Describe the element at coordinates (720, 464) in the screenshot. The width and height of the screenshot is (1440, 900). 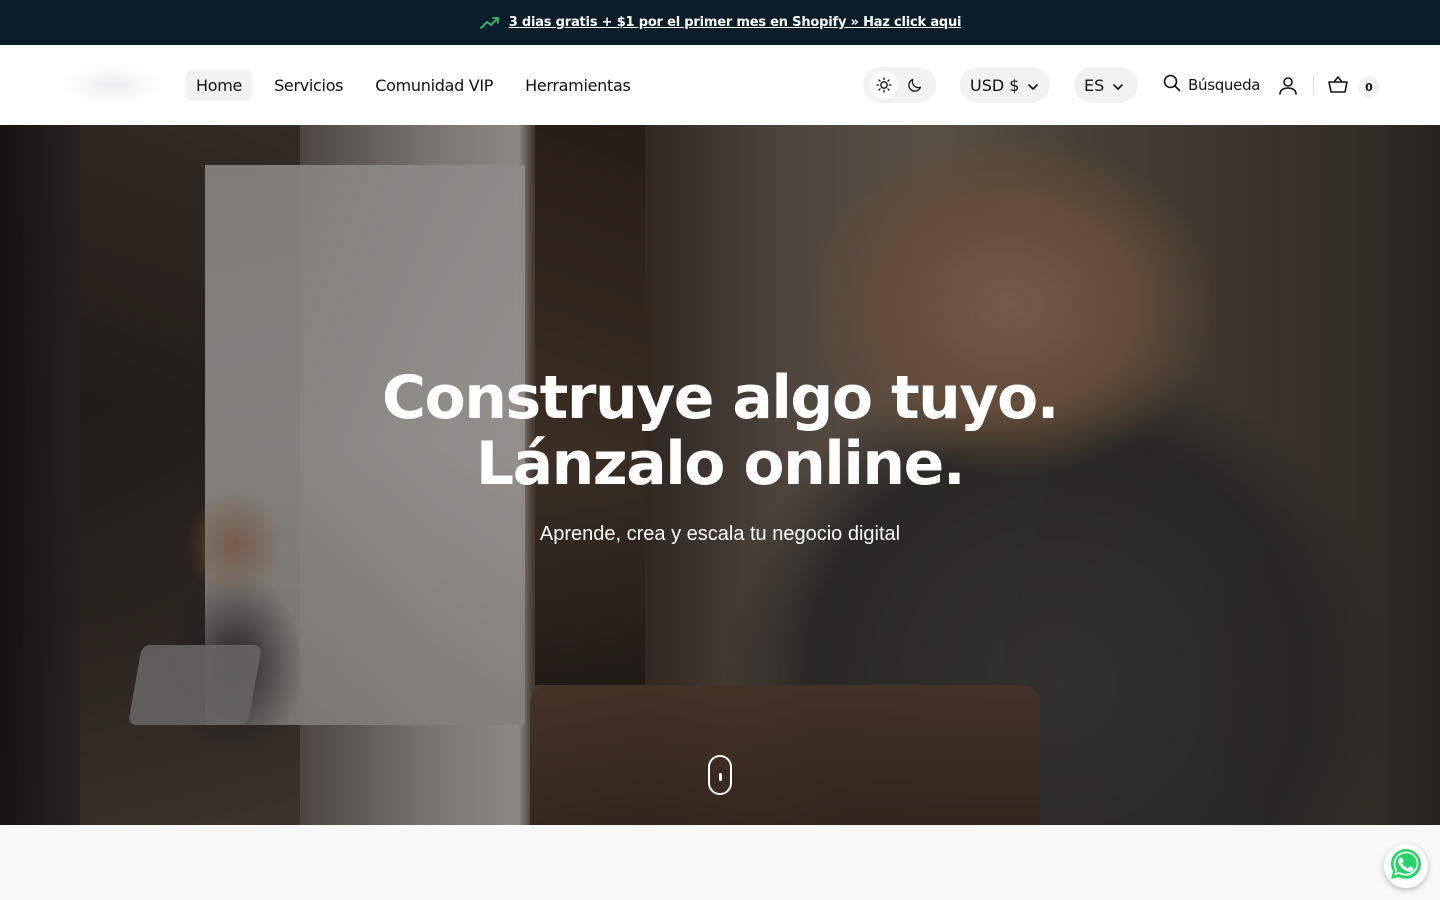
I see `hero-title-line2: Lánzalo online.` at that location.